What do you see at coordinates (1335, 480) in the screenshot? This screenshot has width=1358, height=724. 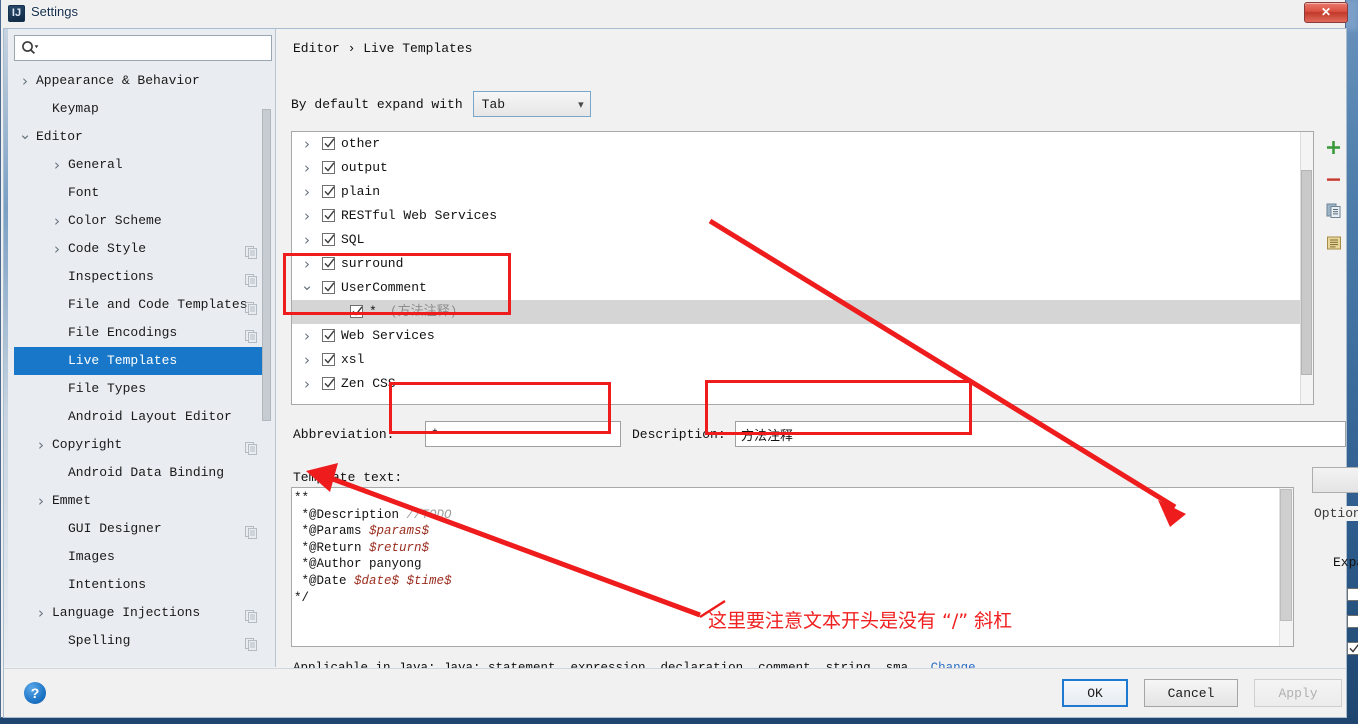 I see `edit-variables-button: Edit variables` at bounding box center [1335, 480].